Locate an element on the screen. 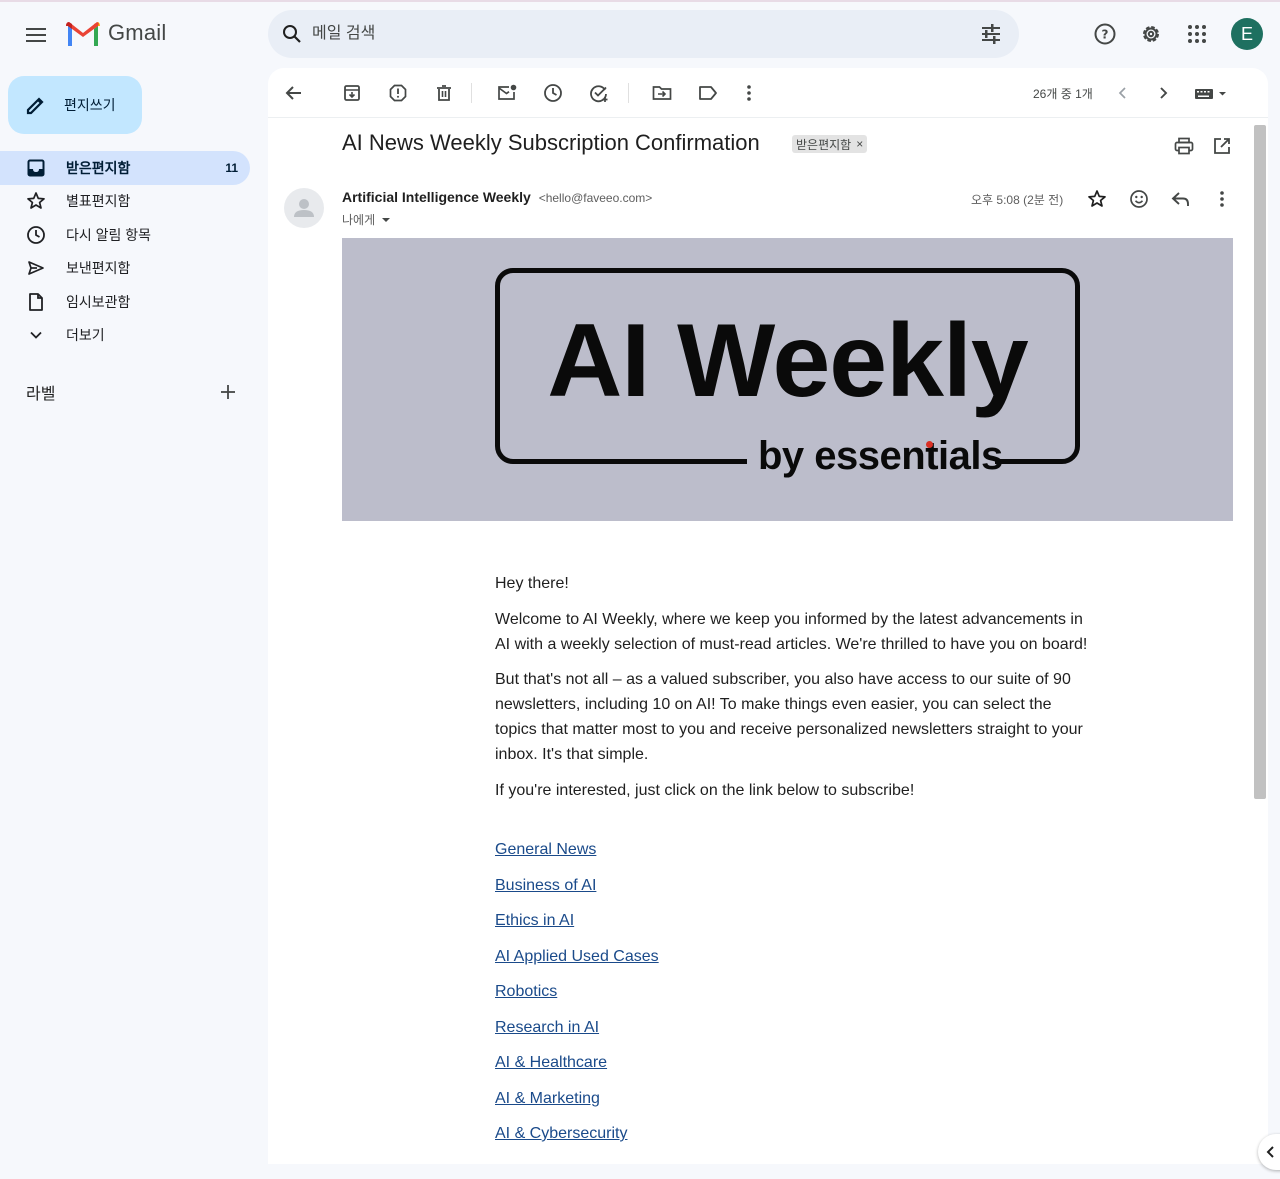 The image size is (1280, 1179). main-menu-icon is located at coordinates (36, 35).